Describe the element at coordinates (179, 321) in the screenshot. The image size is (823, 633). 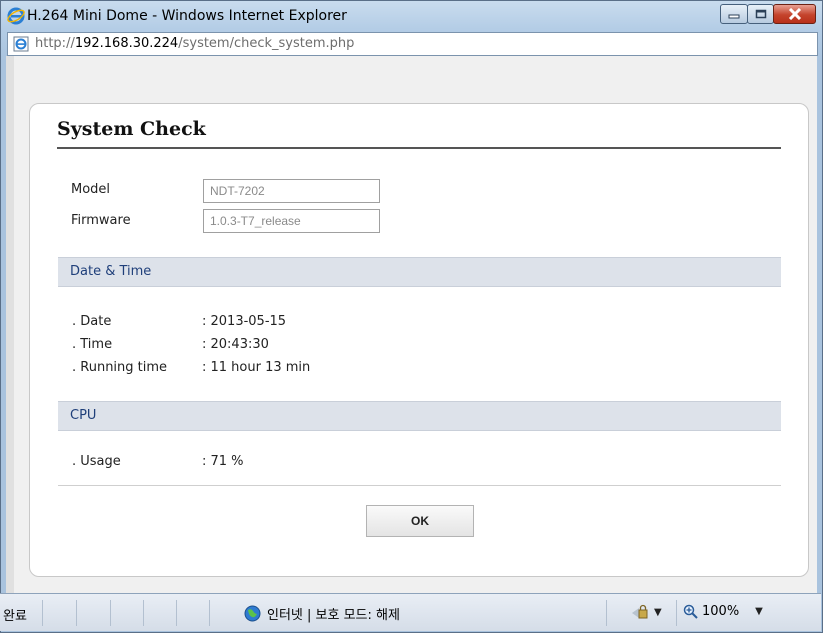
I see `date-row: . Date : 2013-05-15` at that location.